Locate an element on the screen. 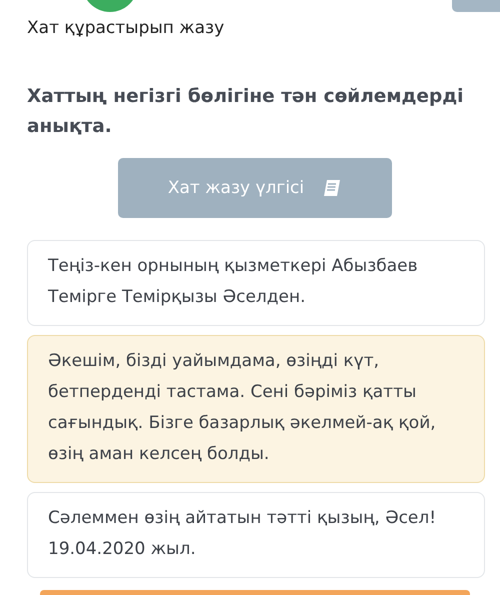 This screenshot has width=500, height=595. page-title: Хат құрастырып жазу is located at coordinates (125, 28).